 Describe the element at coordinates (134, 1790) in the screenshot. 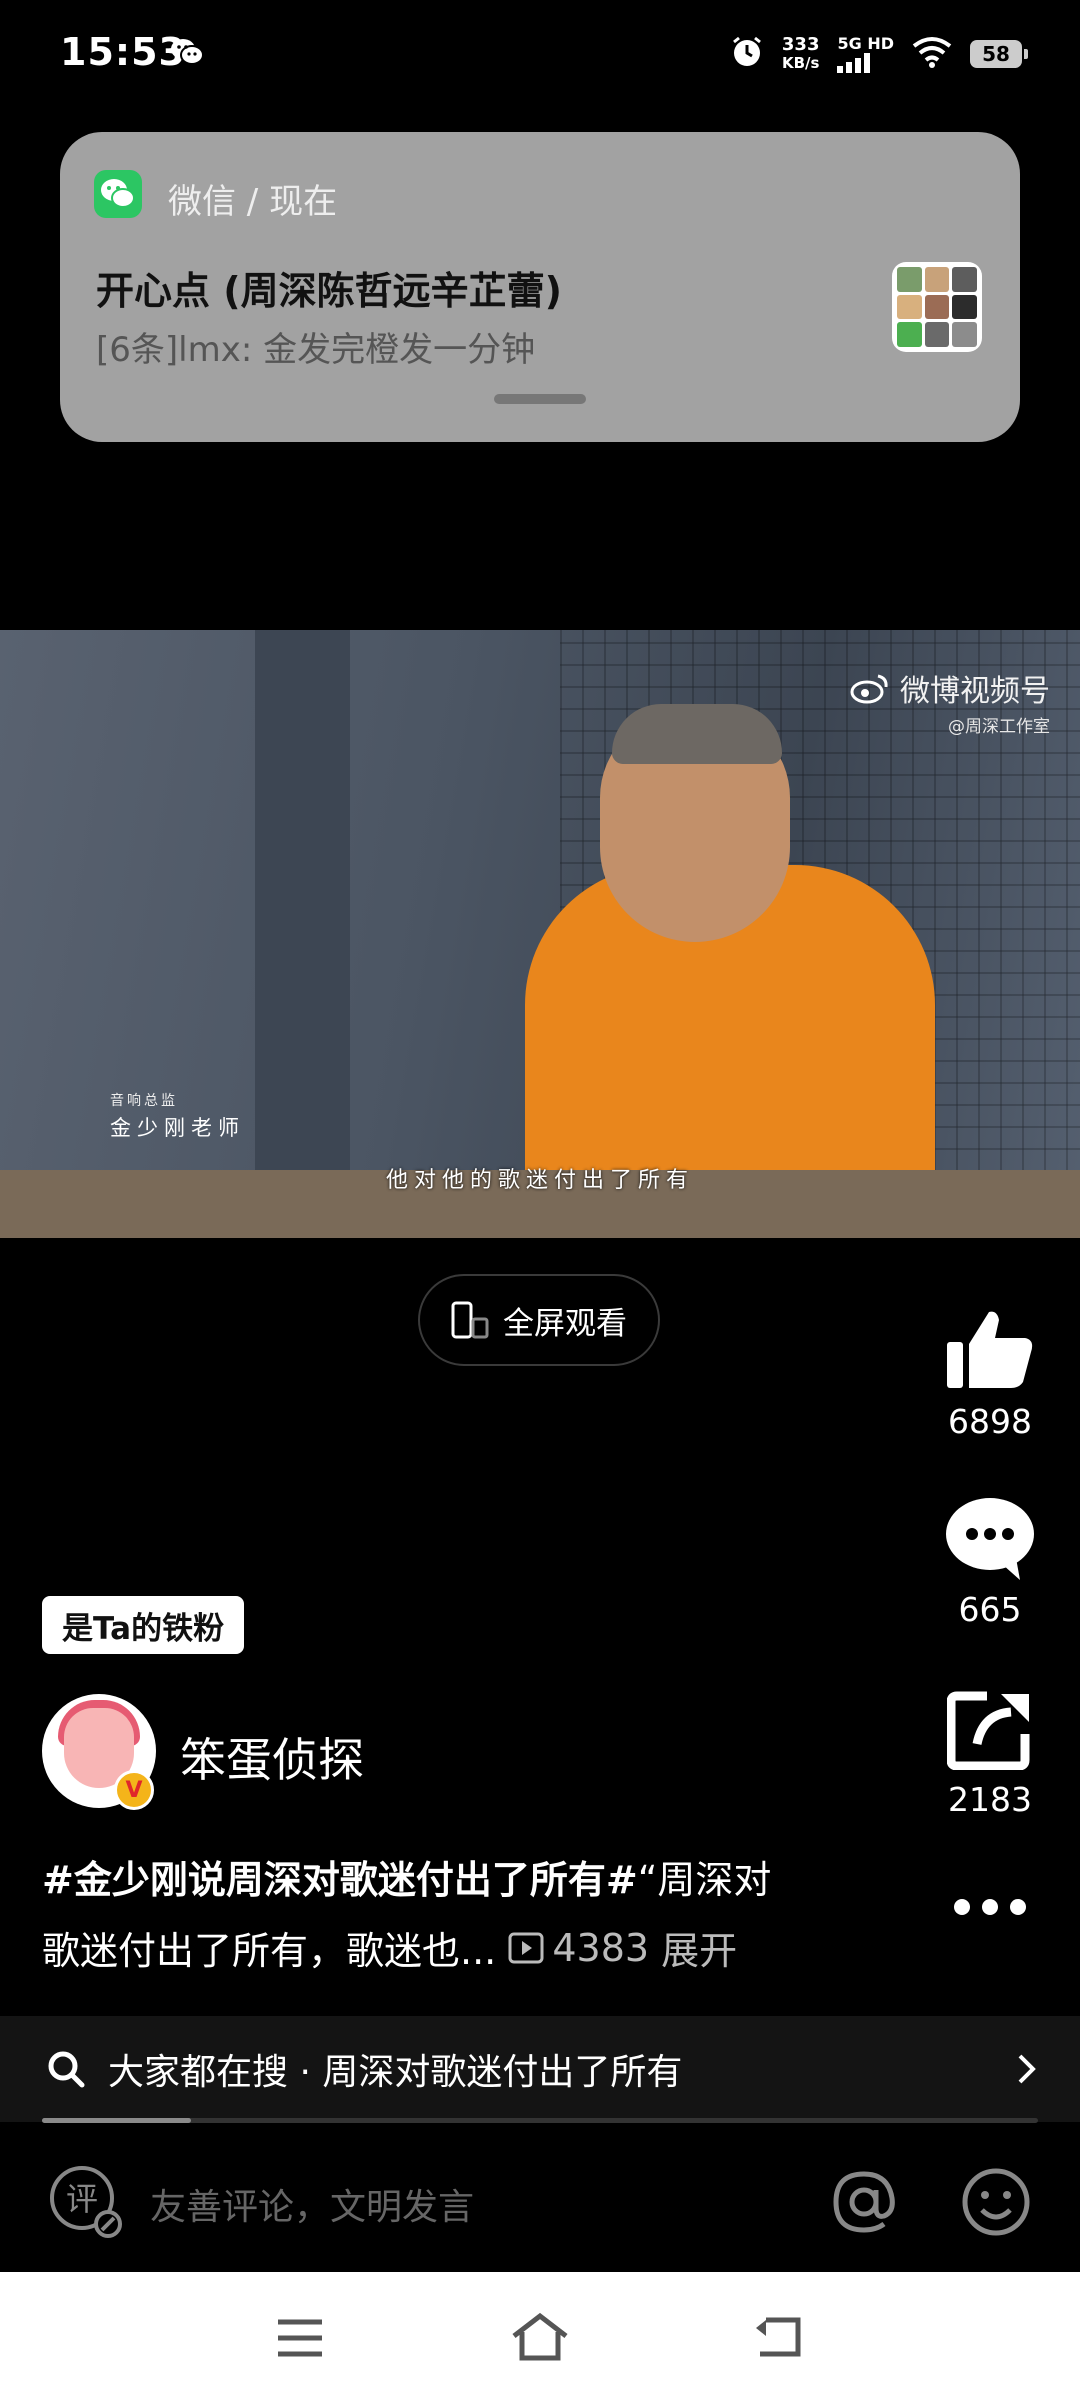

I see `verified-badge-icon: V` at that location.